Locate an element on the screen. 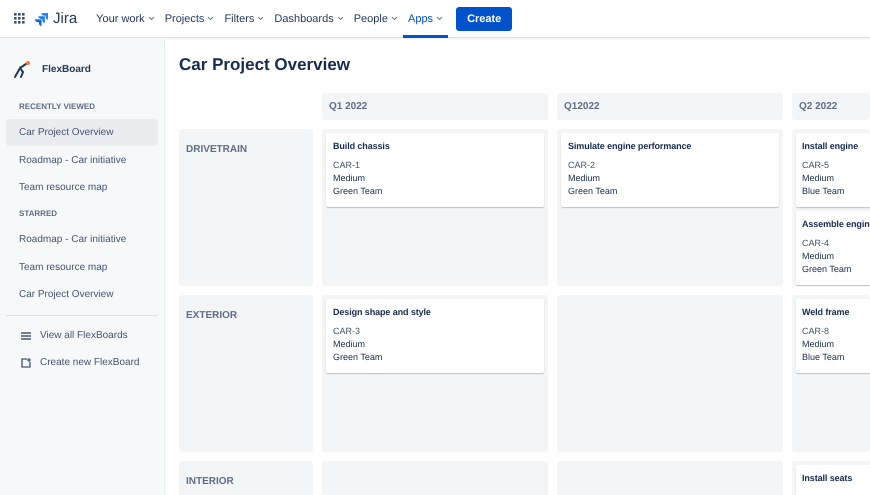 The height and width of the screenshot is (495, 870). issue-card: Assemble engin CAR-4 Medium Green Team is located at coordinates (833, 248).